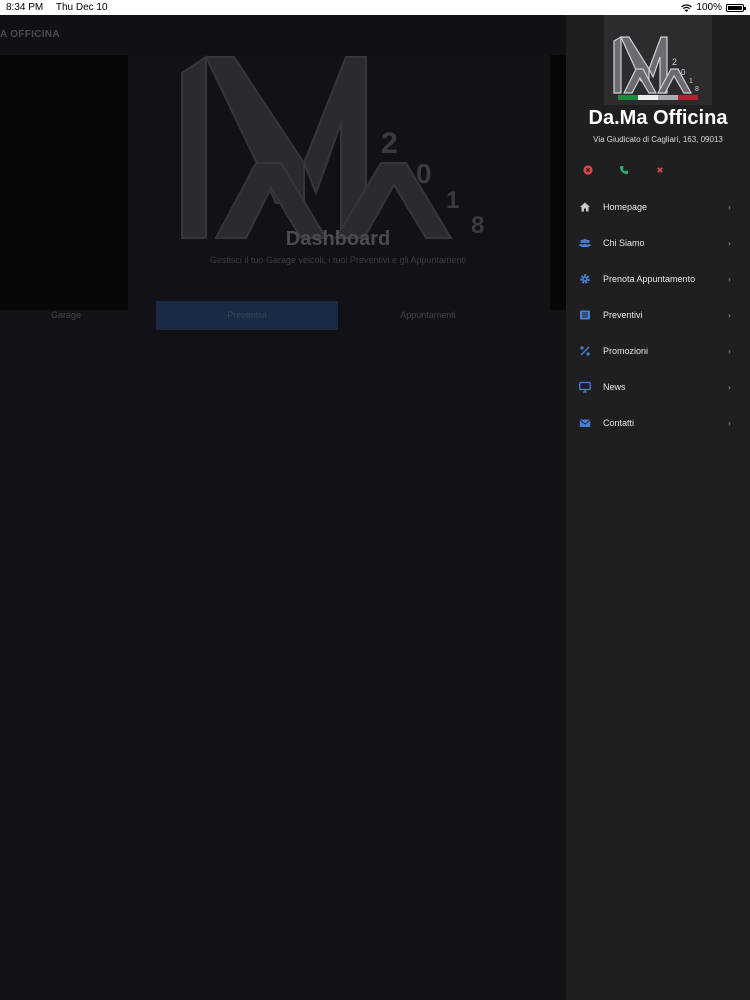 Image resolution: width=750 pixels, height=1000 pixels. Describe the element at coordinates (614, 387) in the screenshot. I see `menu-label: News` at that location.